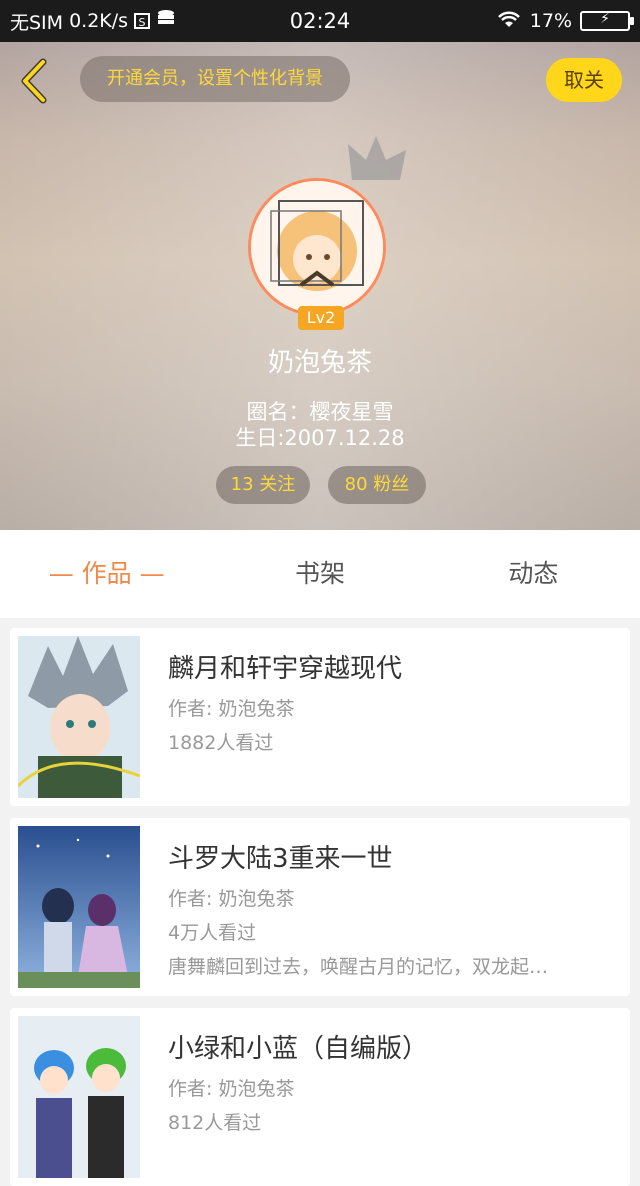 The image size is (640, 1186). I want to click on work-views: 812人看过, so click(215, 1123).